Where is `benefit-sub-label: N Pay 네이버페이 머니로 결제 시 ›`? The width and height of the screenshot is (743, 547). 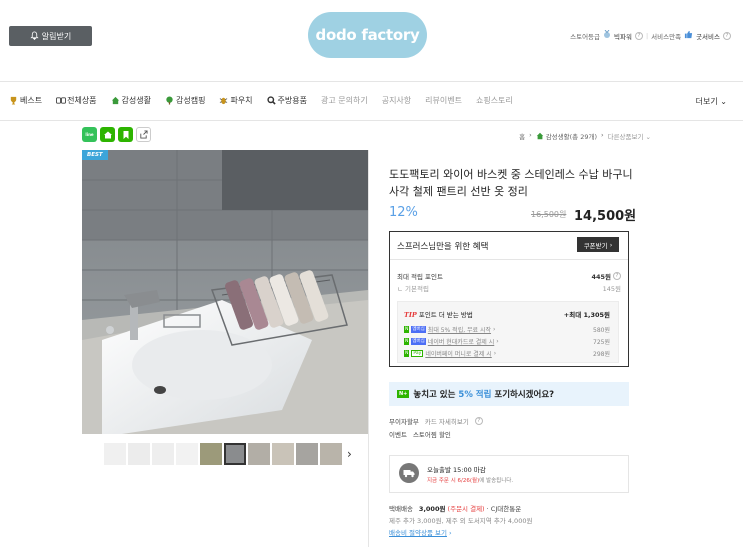 benefit-sub-label: N Pay 네이버페이 머니로 결제 시 › is located at coordinates (450, 353).